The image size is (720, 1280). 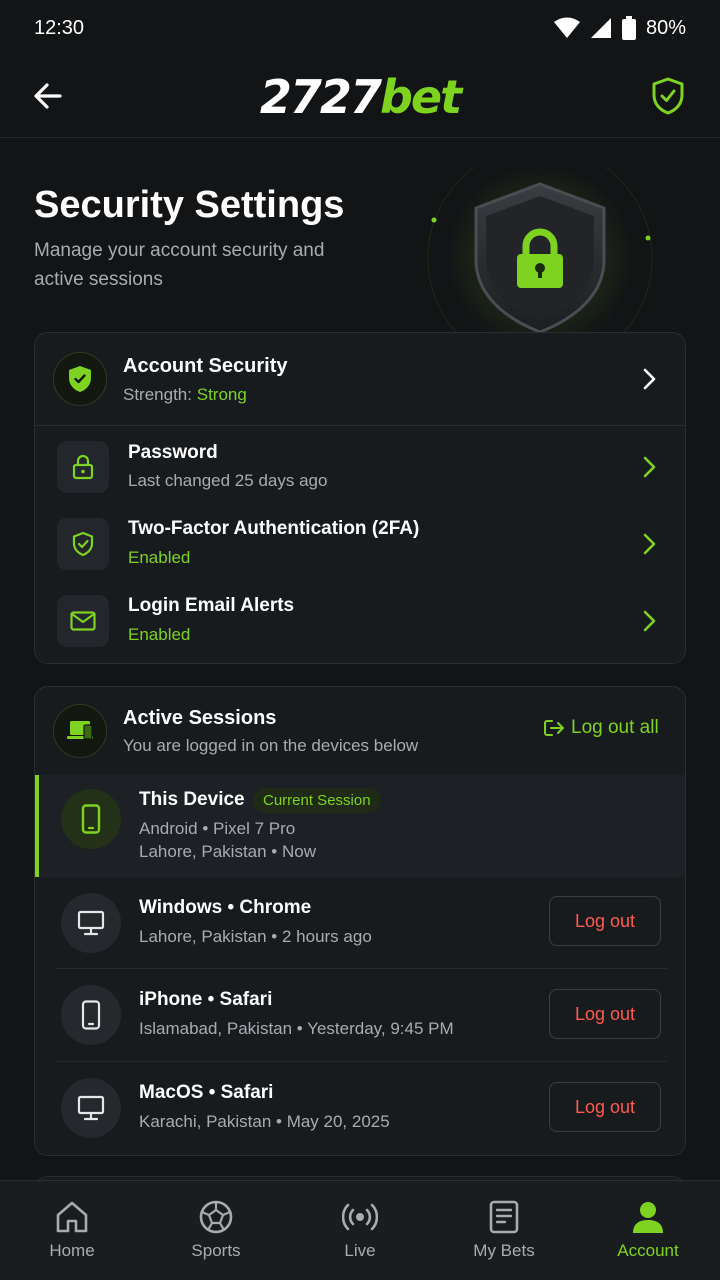 What do you see at coordinates (217, 828) in the screenshot?
I see `current-device-detail: Android • Pixel 7 Pro` at bounding box center [217, 828].